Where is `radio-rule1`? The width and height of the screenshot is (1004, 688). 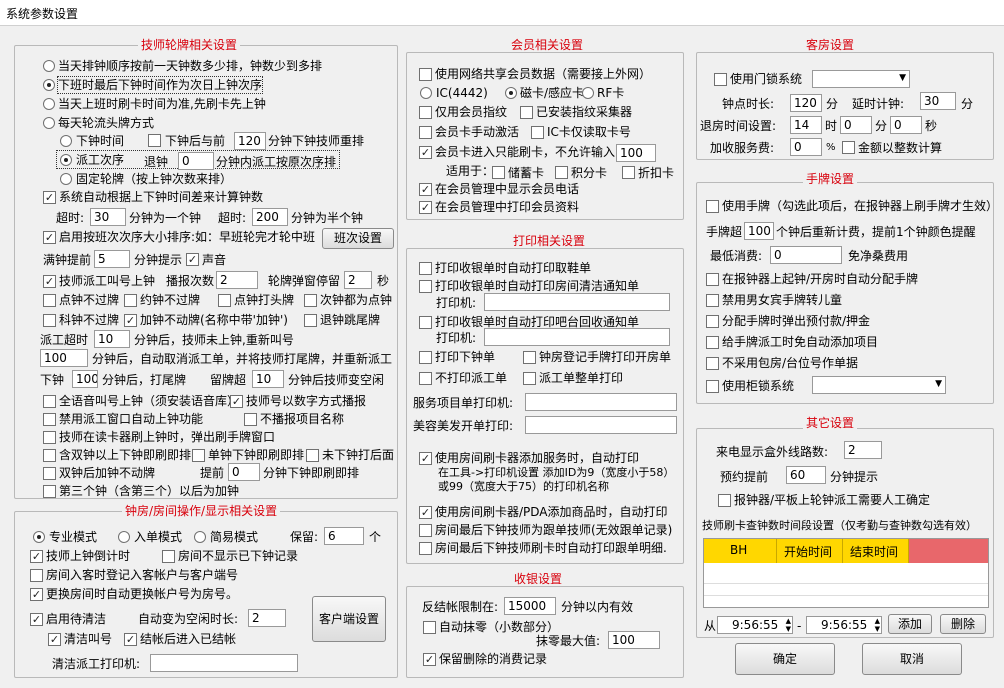 radio-rule1 is located at coordinates (49, 66).